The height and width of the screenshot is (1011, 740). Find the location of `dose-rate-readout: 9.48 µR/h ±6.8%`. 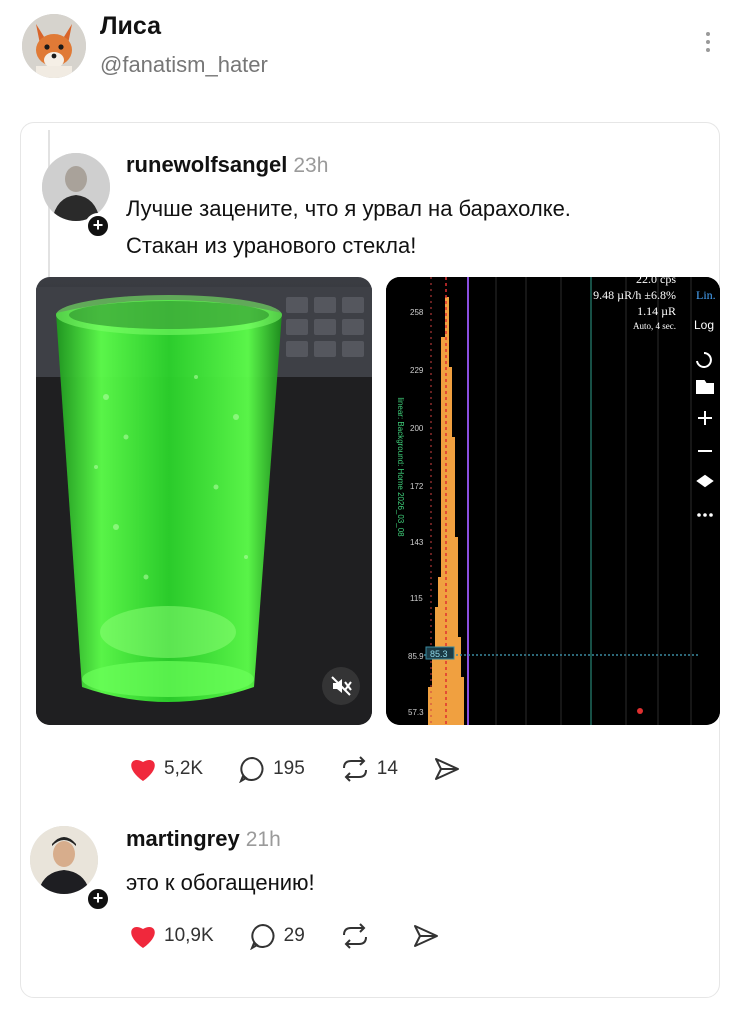

dose-rate-readout: 9.48 µR/h ±6.8% is located at coordinates (634, 295).